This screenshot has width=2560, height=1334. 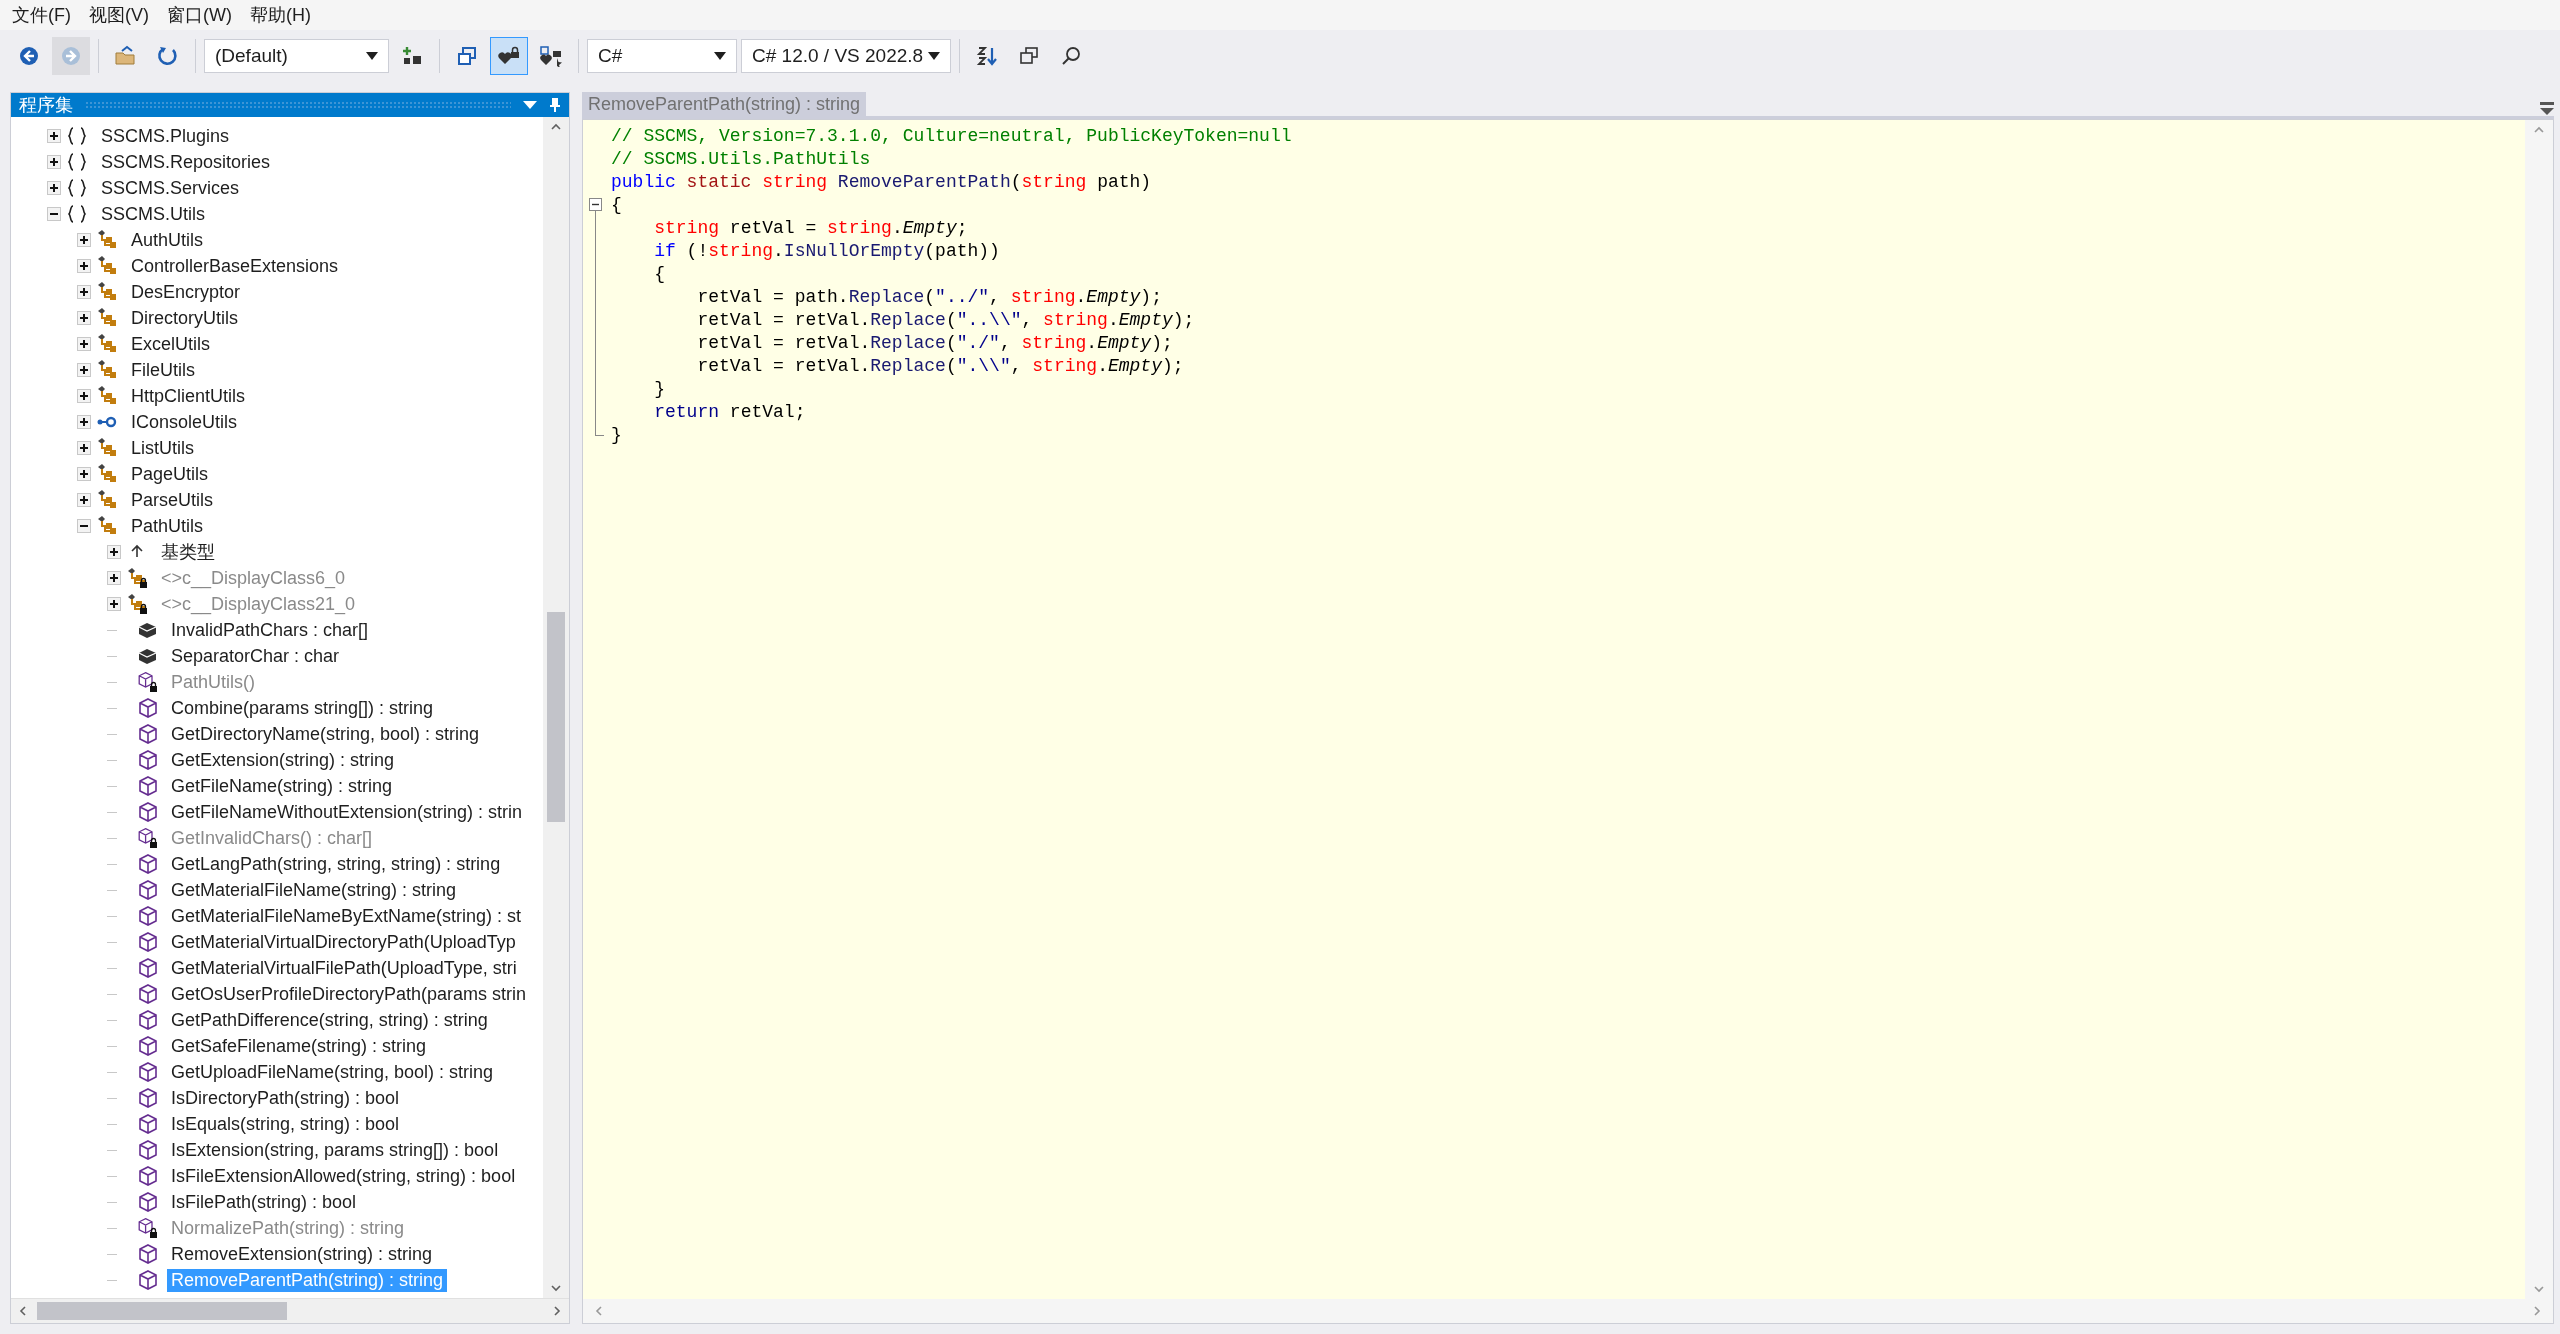 I want to click on tree-item: DesEncryptor, so click(x=186, y=292).